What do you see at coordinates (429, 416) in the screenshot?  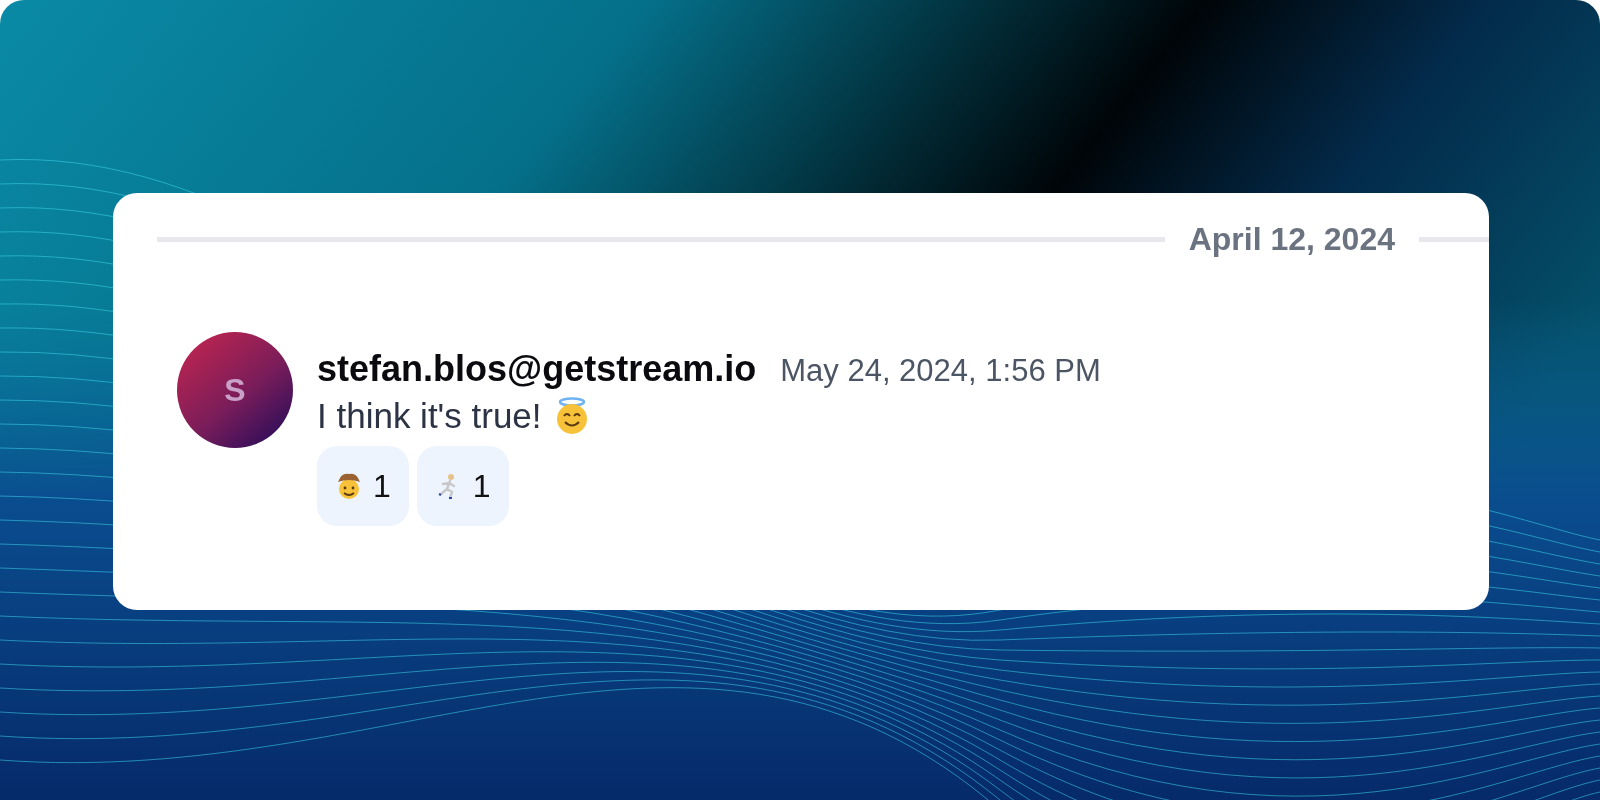 I see `message-text: I think it's true!` at bounding box center [429, 416].